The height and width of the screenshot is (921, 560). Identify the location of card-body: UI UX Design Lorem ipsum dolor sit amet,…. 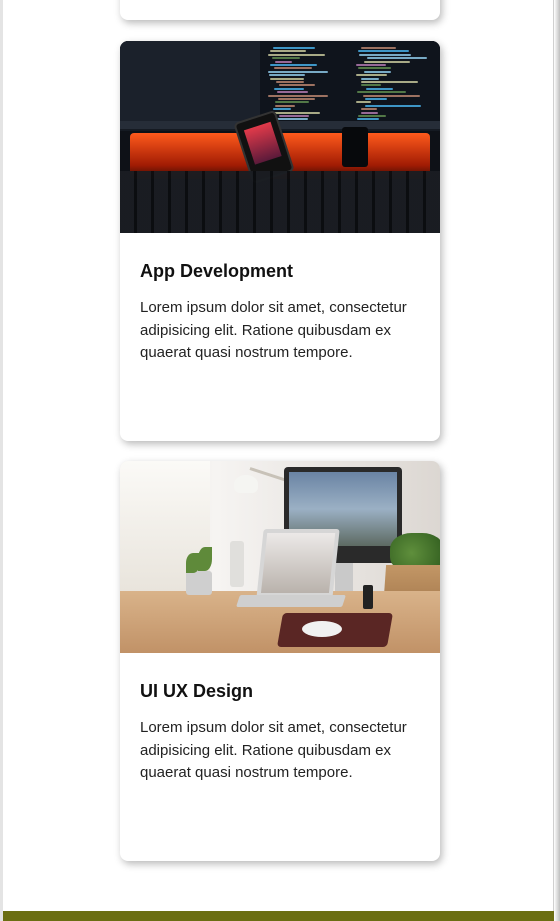
(280, 729).